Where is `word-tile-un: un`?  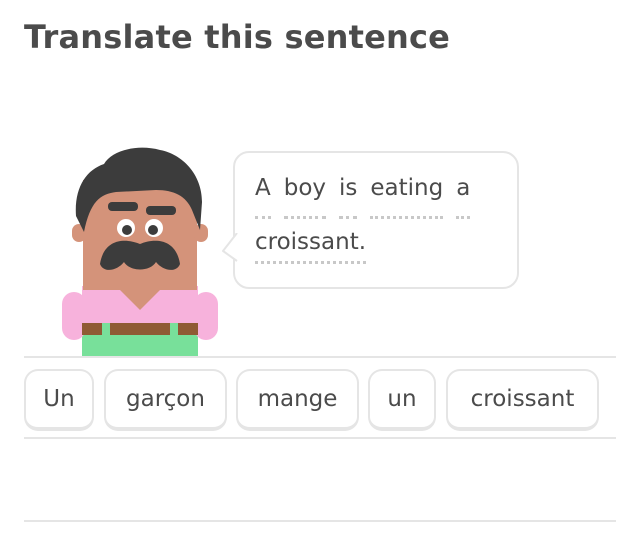
word-tile-un: un is located at coordinates (402, 400).